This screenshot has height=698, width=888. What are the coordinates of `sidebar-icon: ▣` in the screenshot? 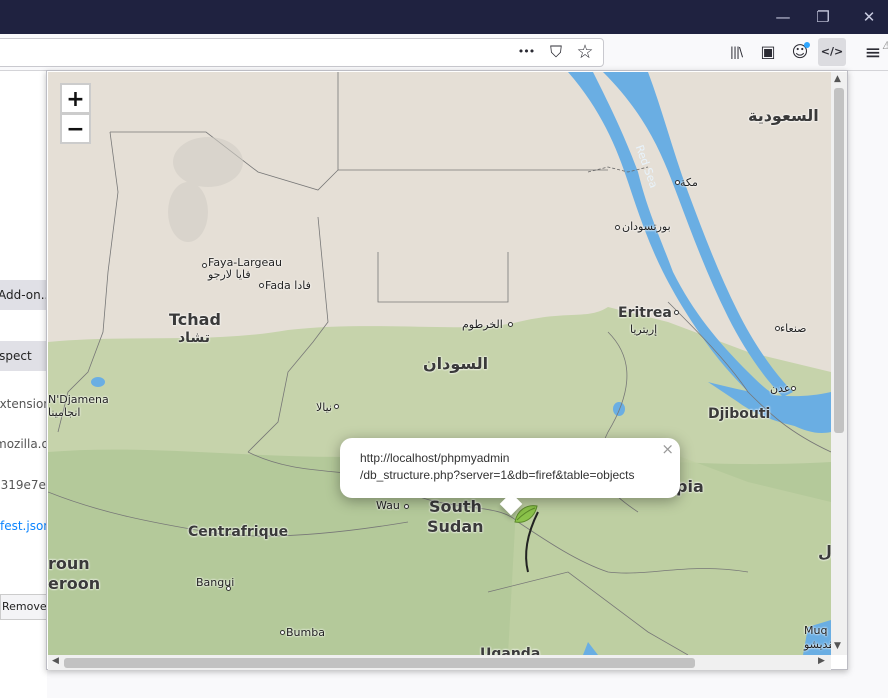 It's located at (768, 52).